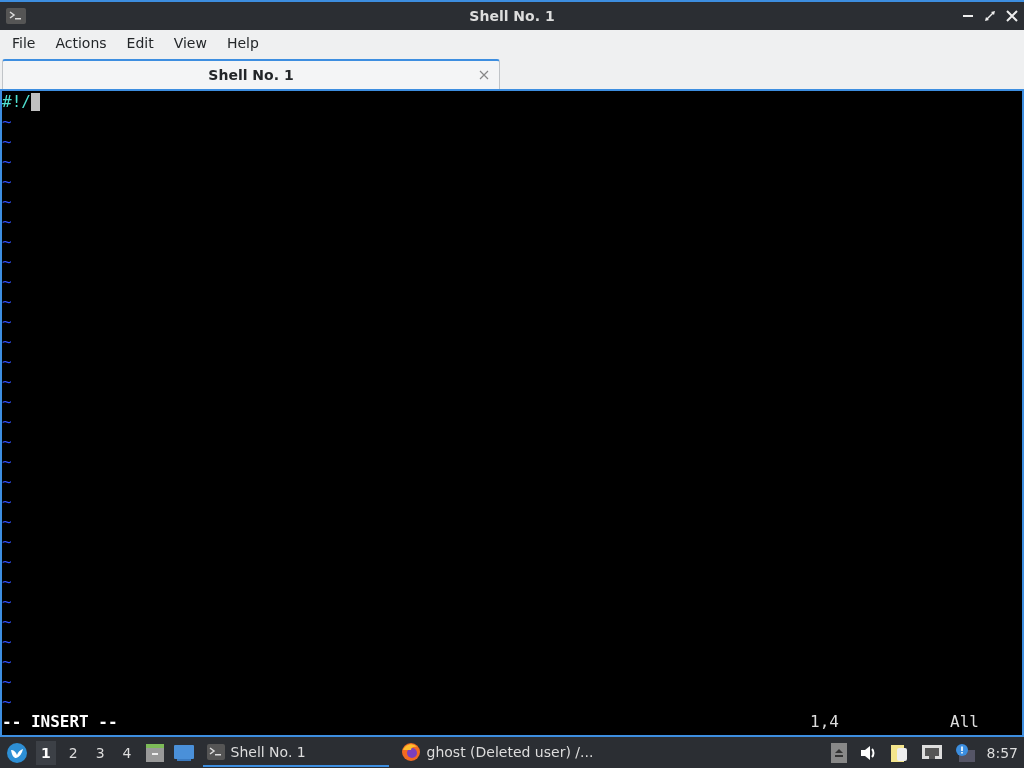  What do you see at coordinates (73, 752) in the screenshot?
I see `workspace-button: 2` at bounding box center [73, 752].